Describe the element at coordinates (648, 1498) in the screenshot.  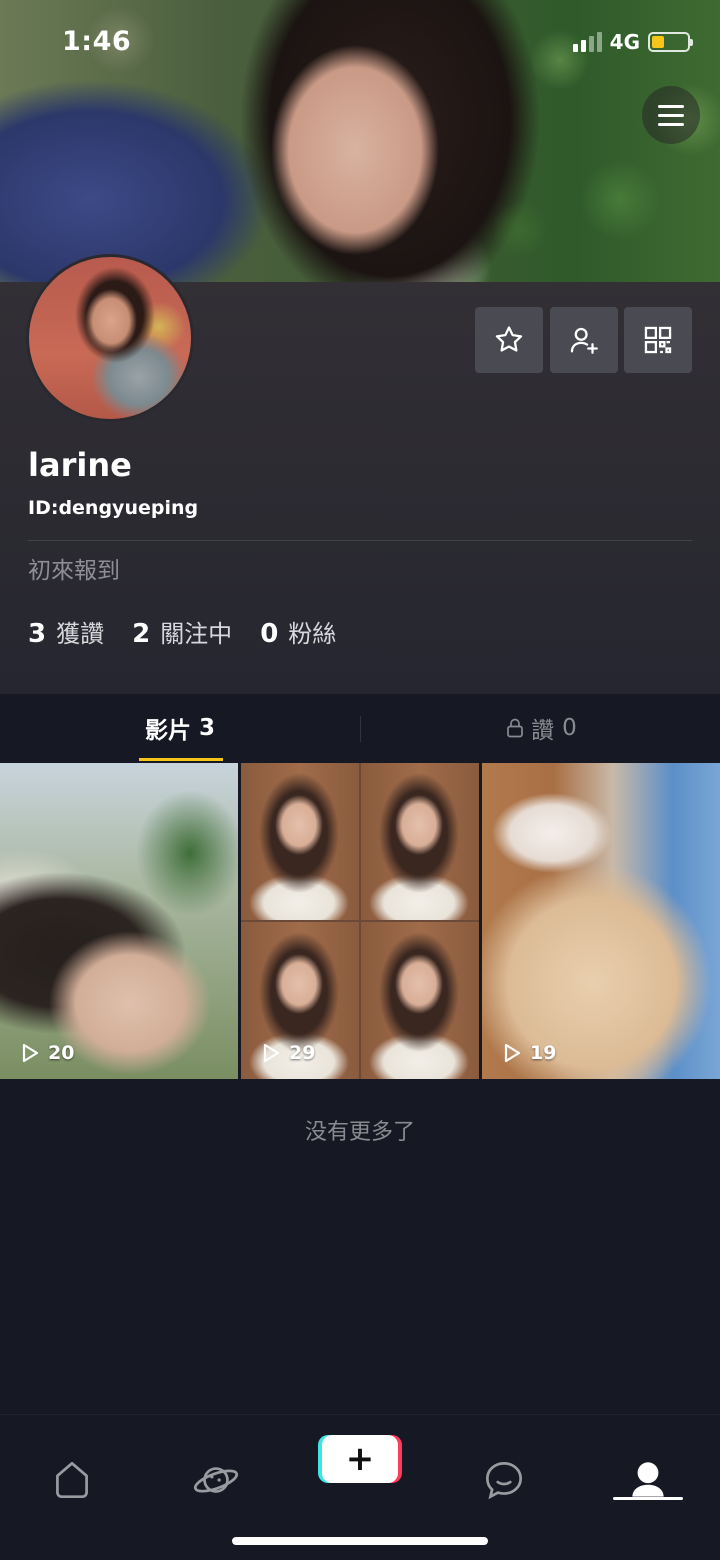
I see `nav-active-indicator` at that location.